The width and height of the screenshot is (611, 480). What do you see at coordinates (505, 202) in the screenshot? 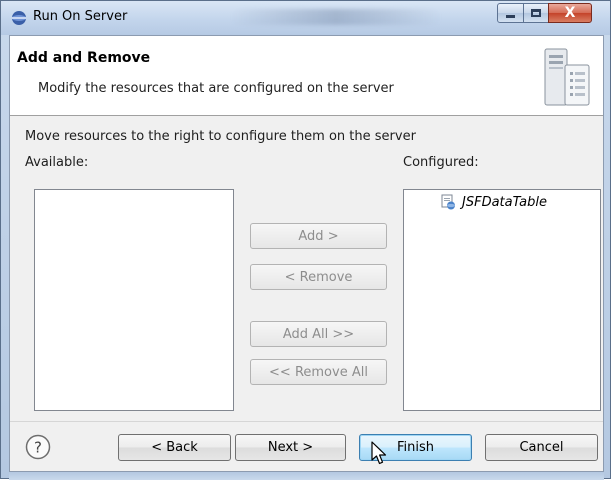
I see `configured-item-label: JSFDataTable` at bounding box center [505, 202].